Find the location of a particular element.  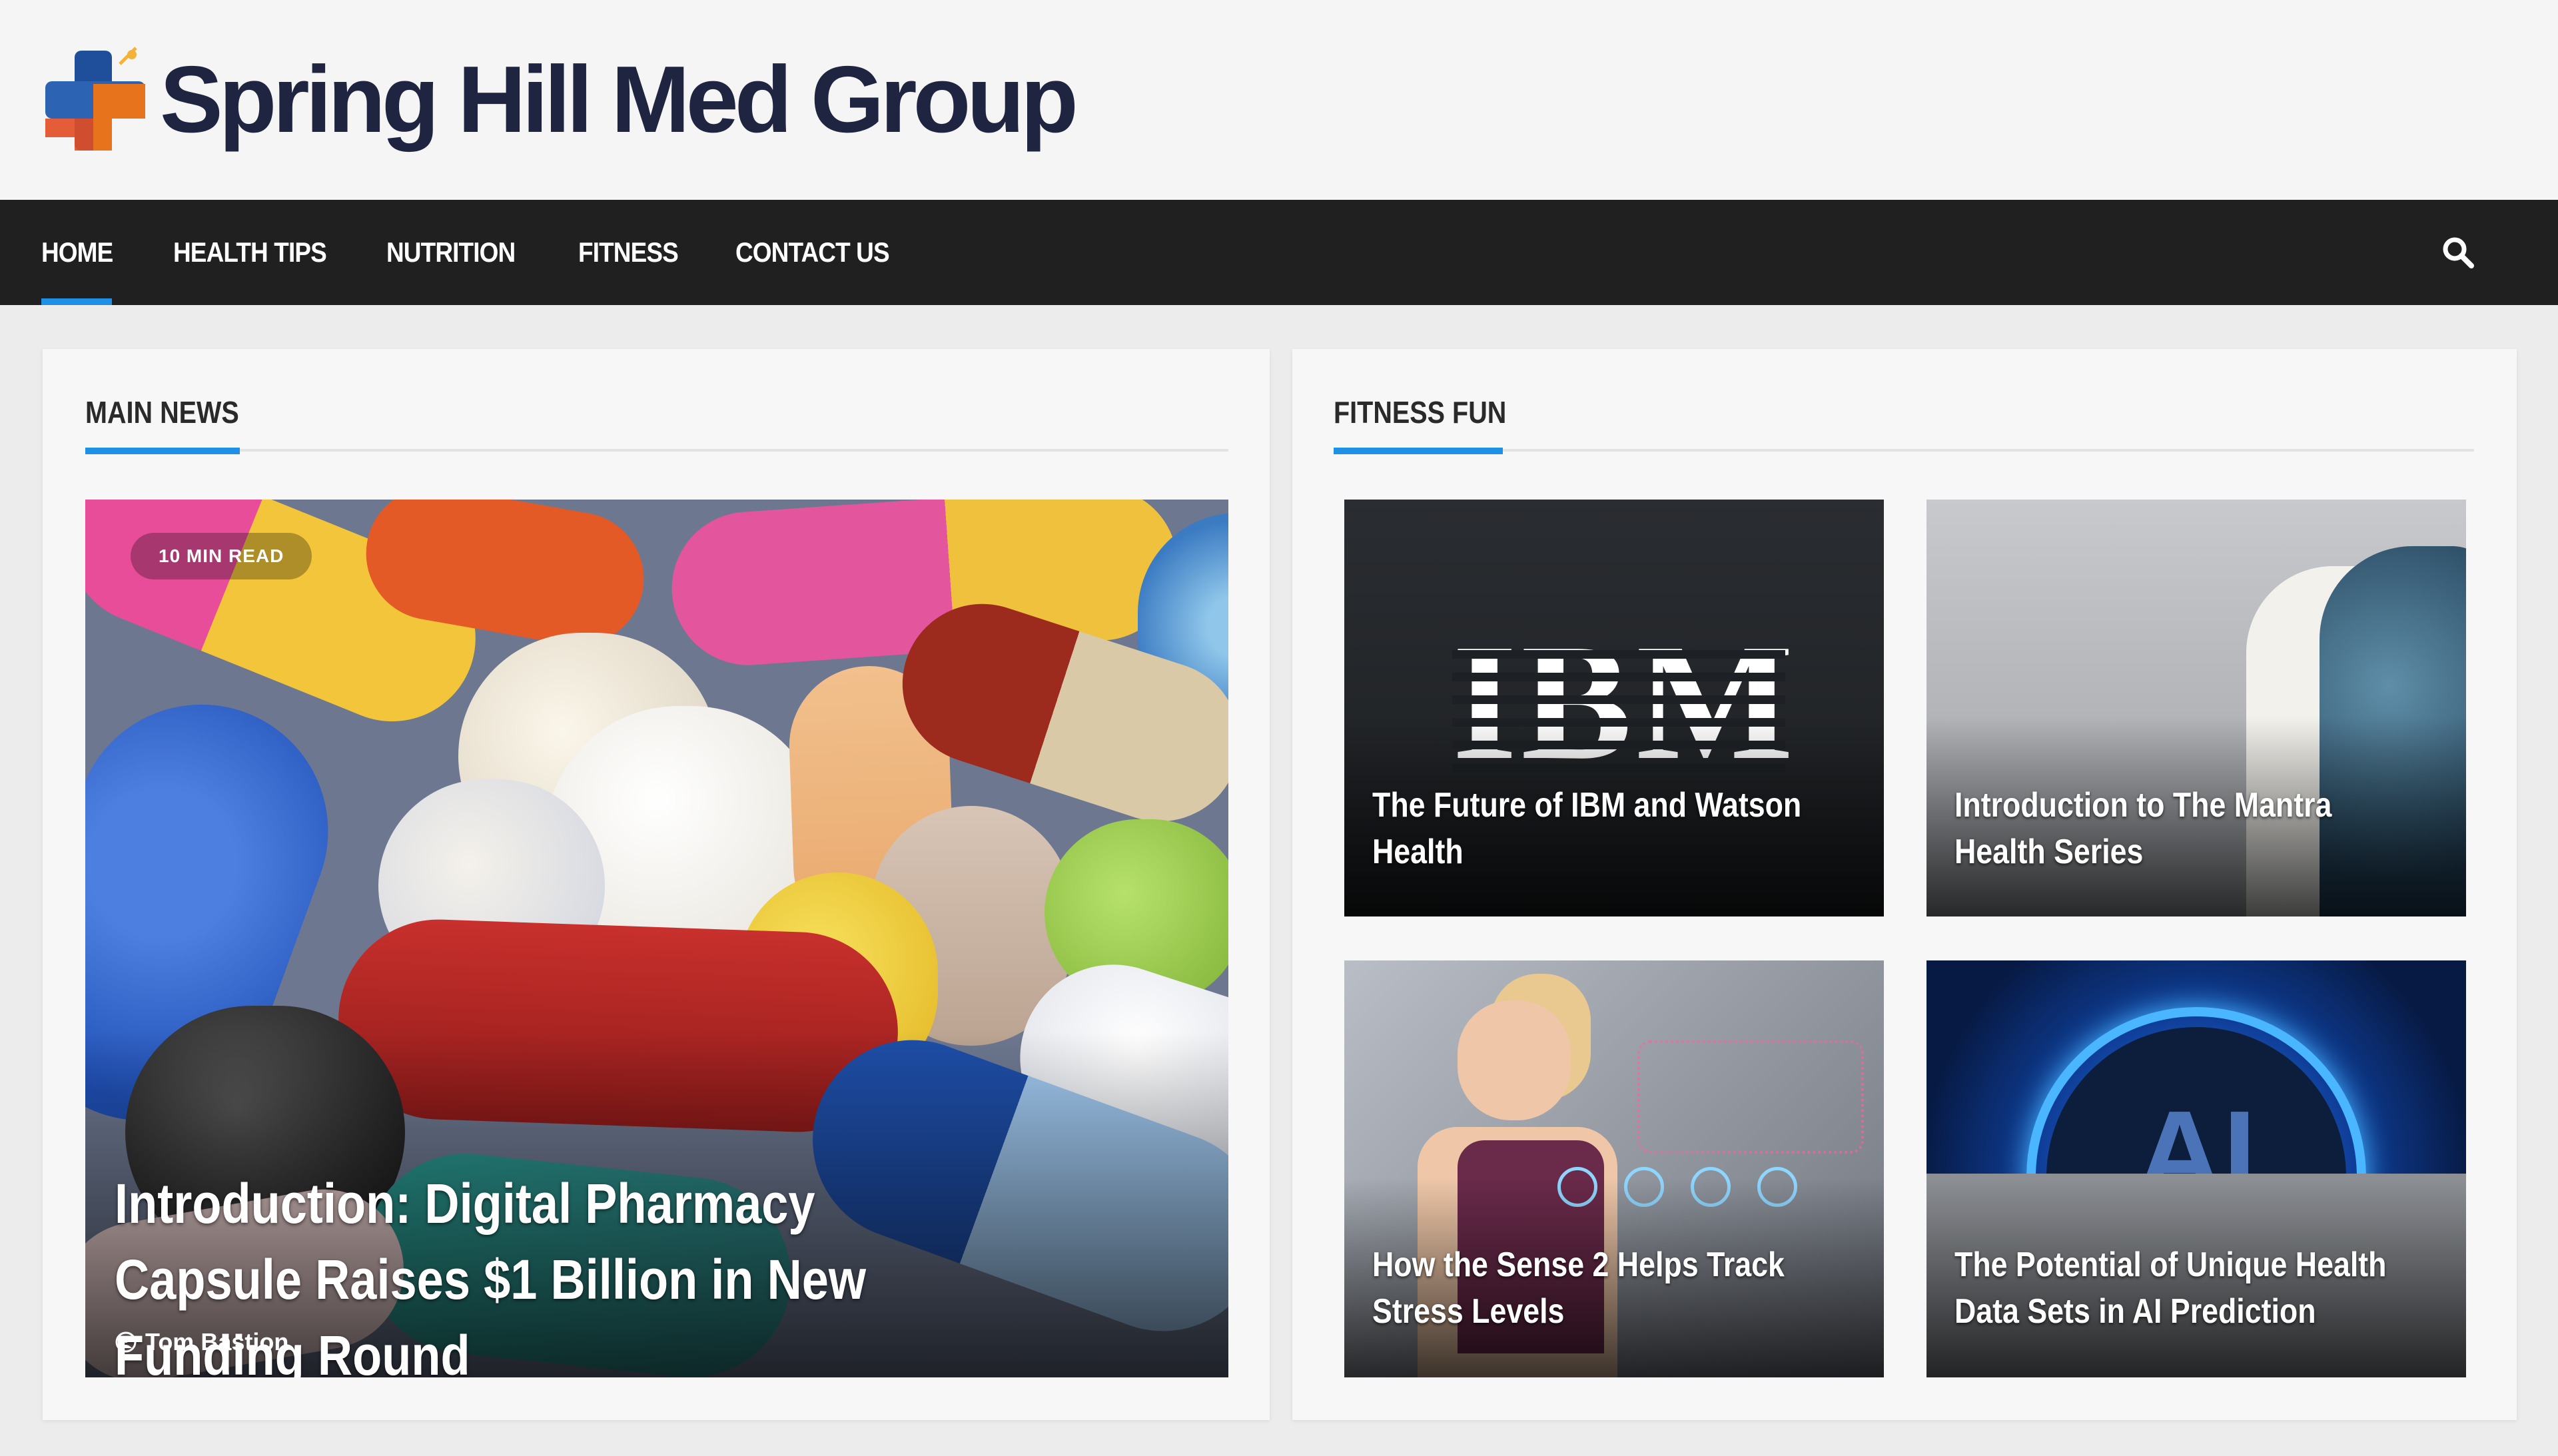

site-header: Spring Hill Med Group is located at coordinates (1279, 100).